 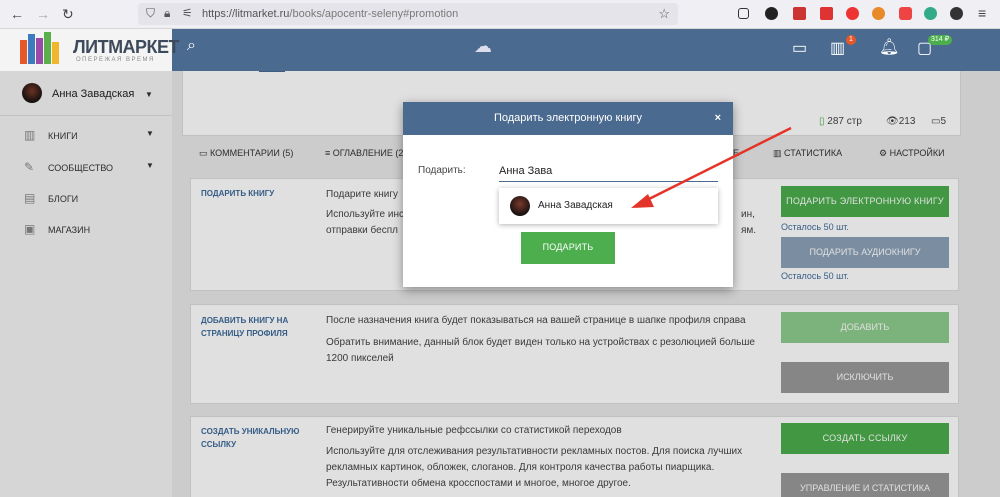 What do you see at coordinates (442, 170) in the screenshot?
I see `recipient-label: Подарить:` at bounding box center [442, 170].